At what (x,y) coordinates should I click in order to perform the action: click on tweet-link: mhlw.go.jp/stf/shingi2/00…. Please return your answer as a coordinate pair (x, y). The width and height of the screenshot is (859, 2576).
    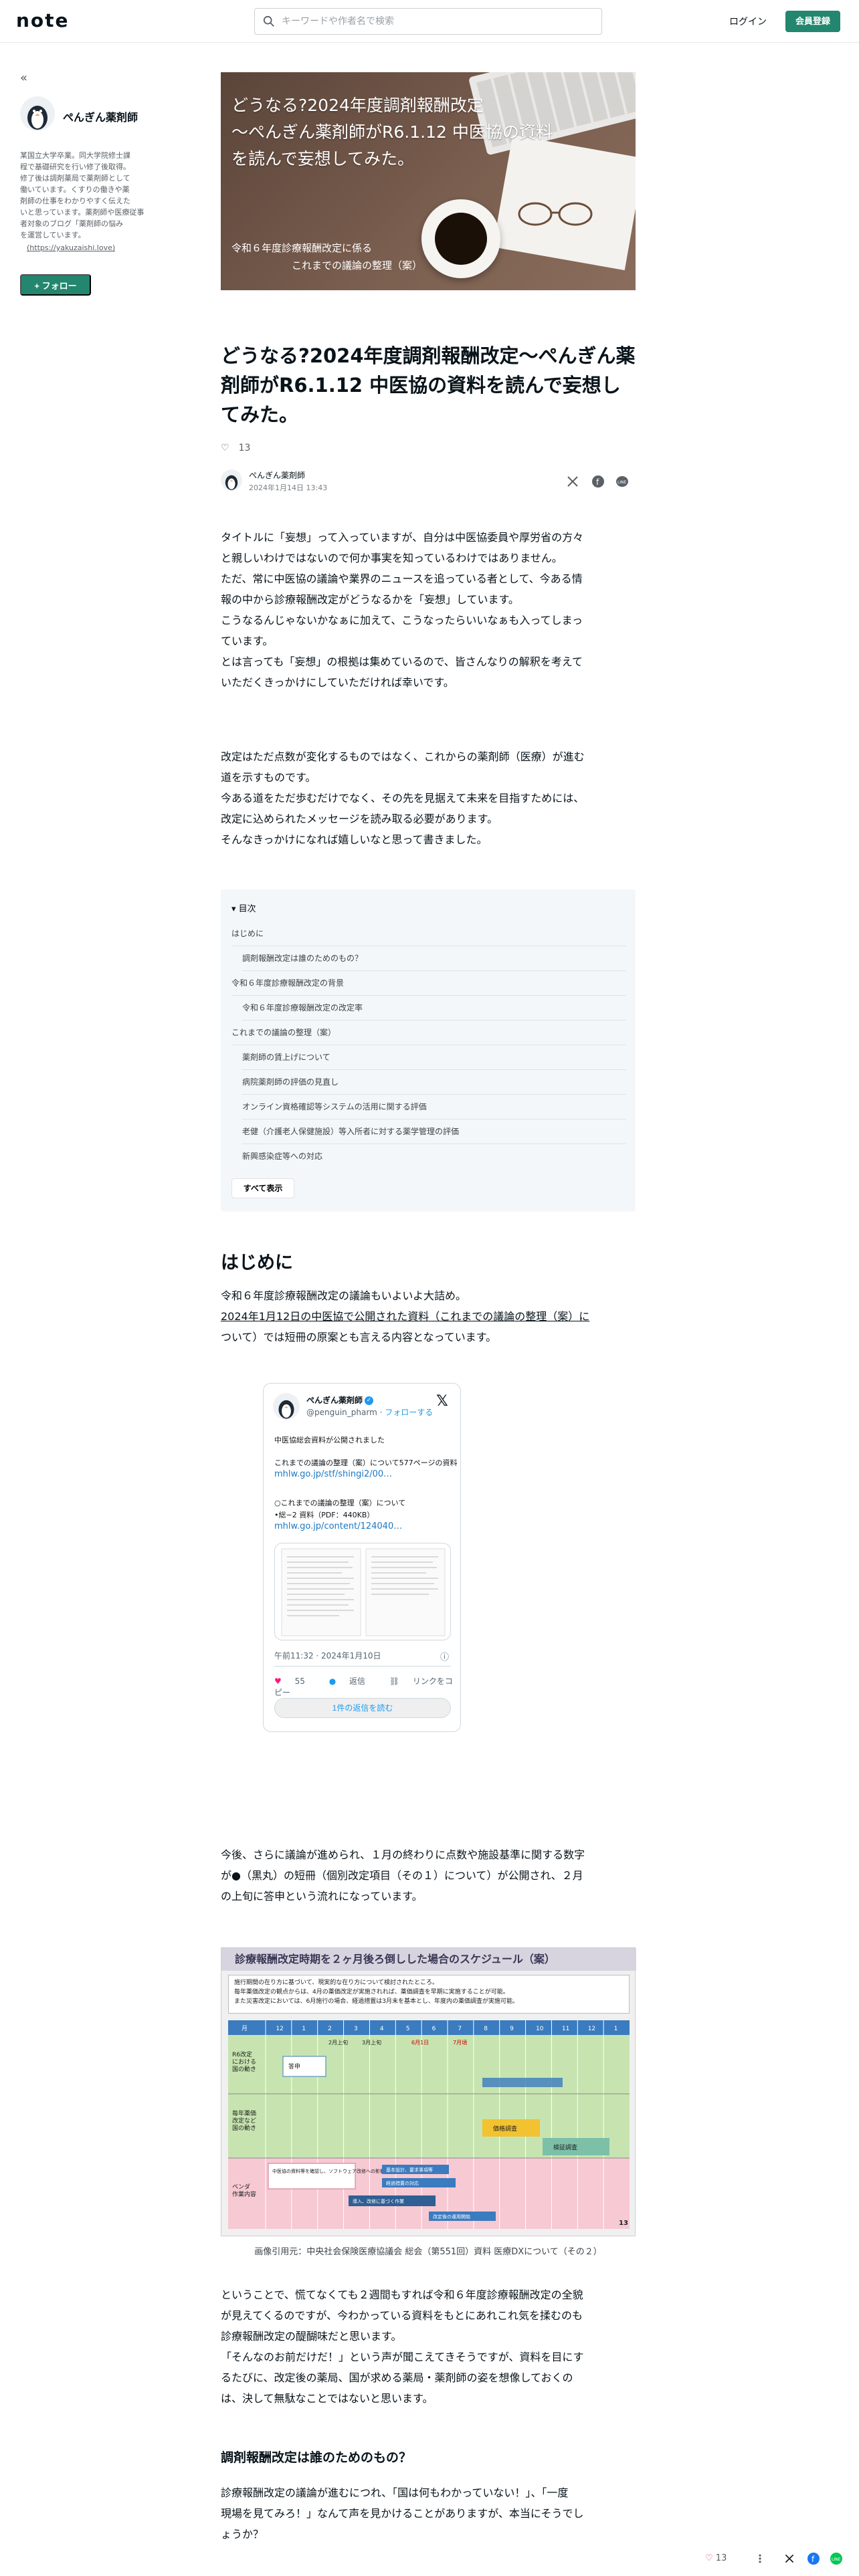
    Looking at the image, I should click on (333, 1474).